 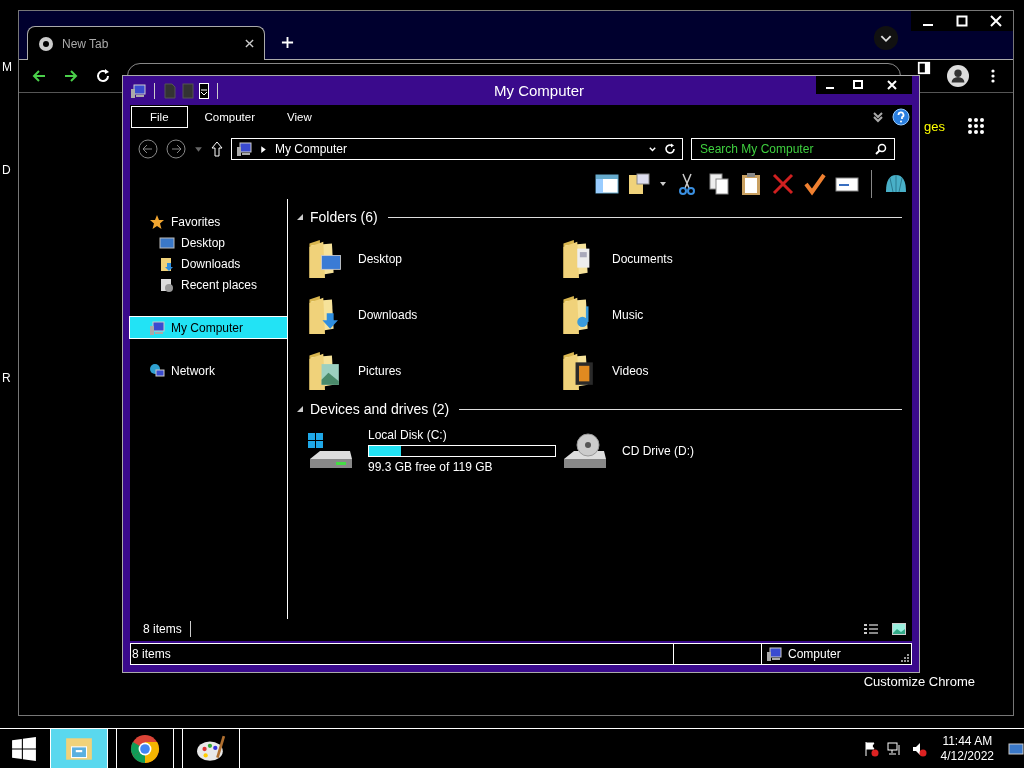 What do you see at coordinates (162, 629) in the screenshot?
I see `item-count: 8 items` at bounding box center [162, 629].